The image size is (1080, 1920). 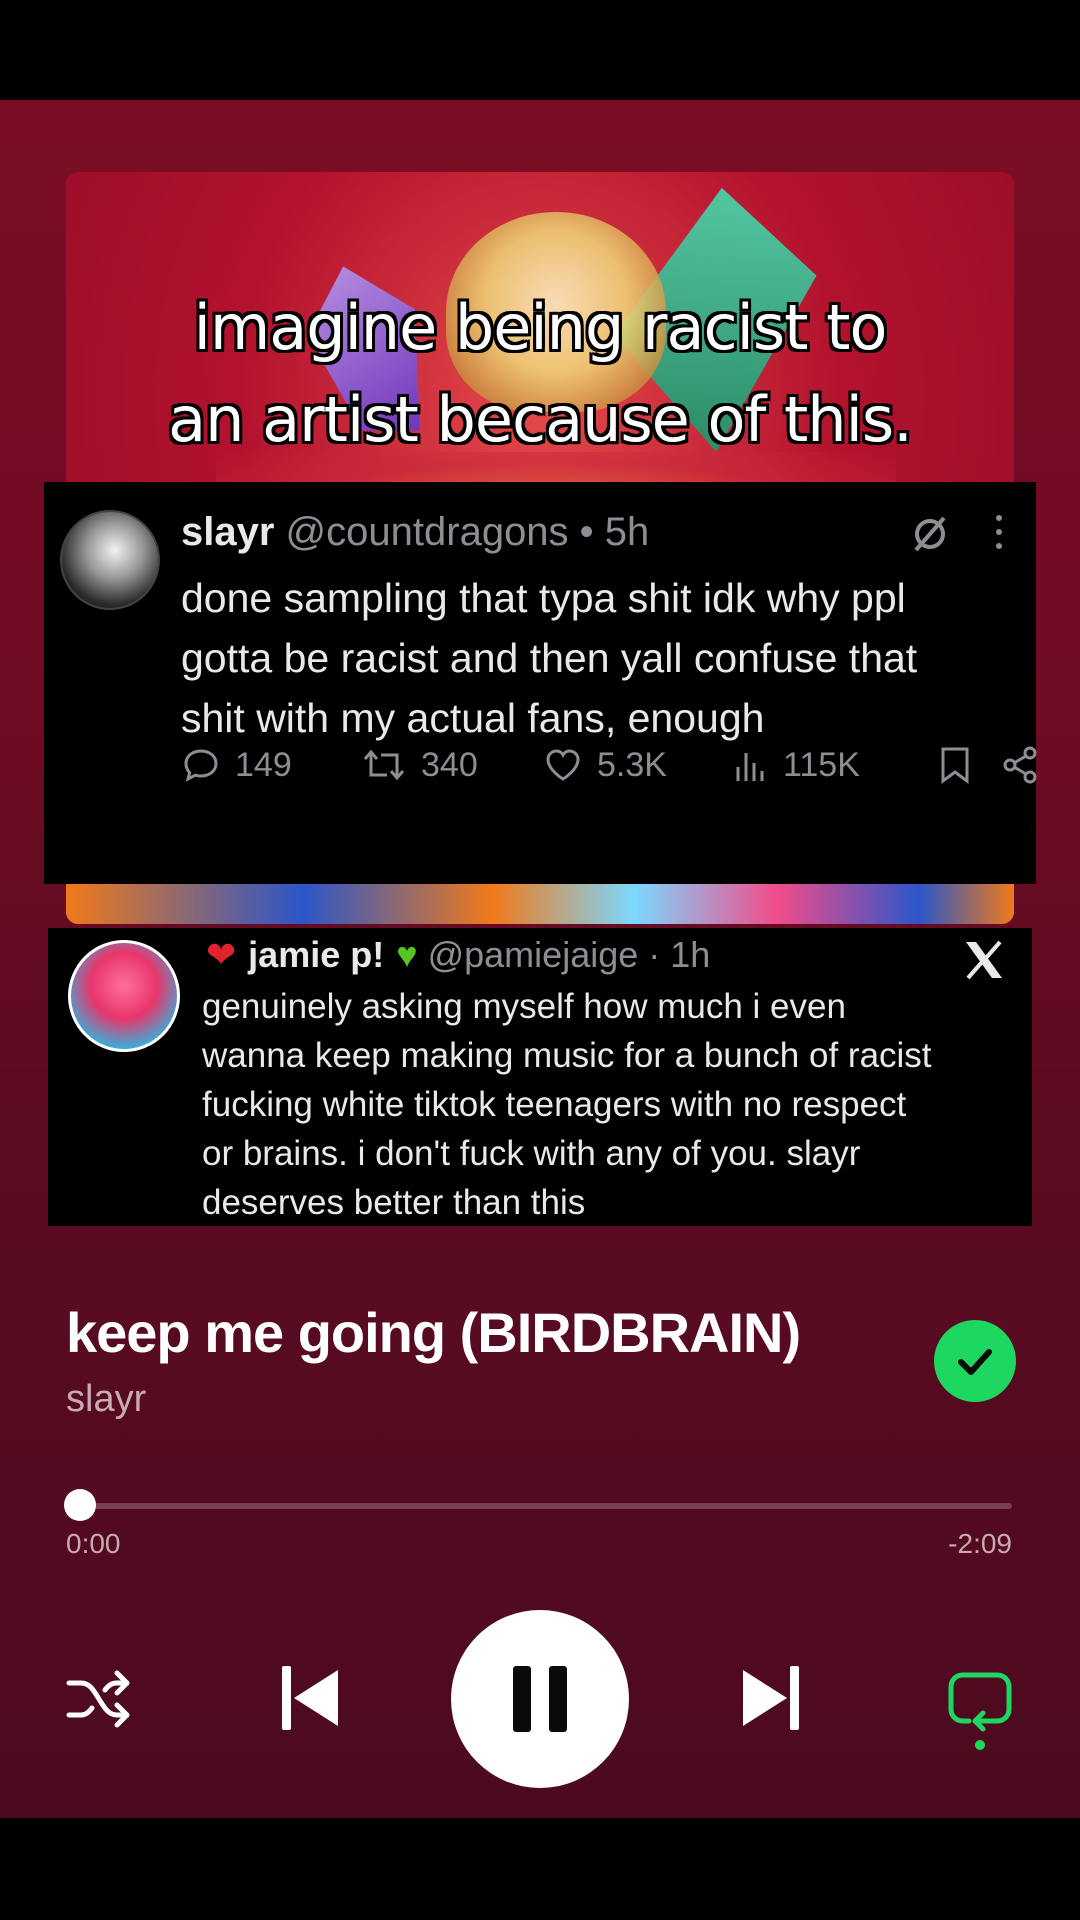 What do you see at coordinates (690, 954) in the screenshot?
I see `tweet-time: 1h` at bounding box center [690, 954].